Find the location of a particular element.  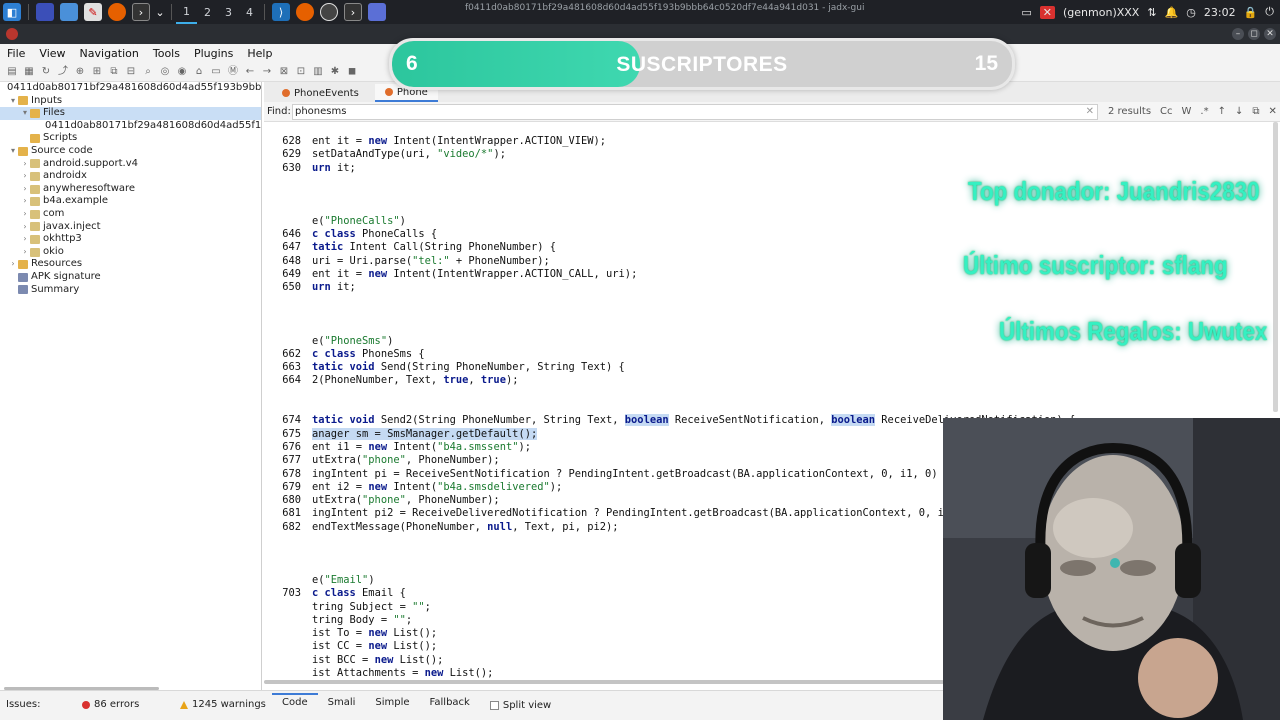

network-icon: ⇅ is located at coordinates (1151, 12).